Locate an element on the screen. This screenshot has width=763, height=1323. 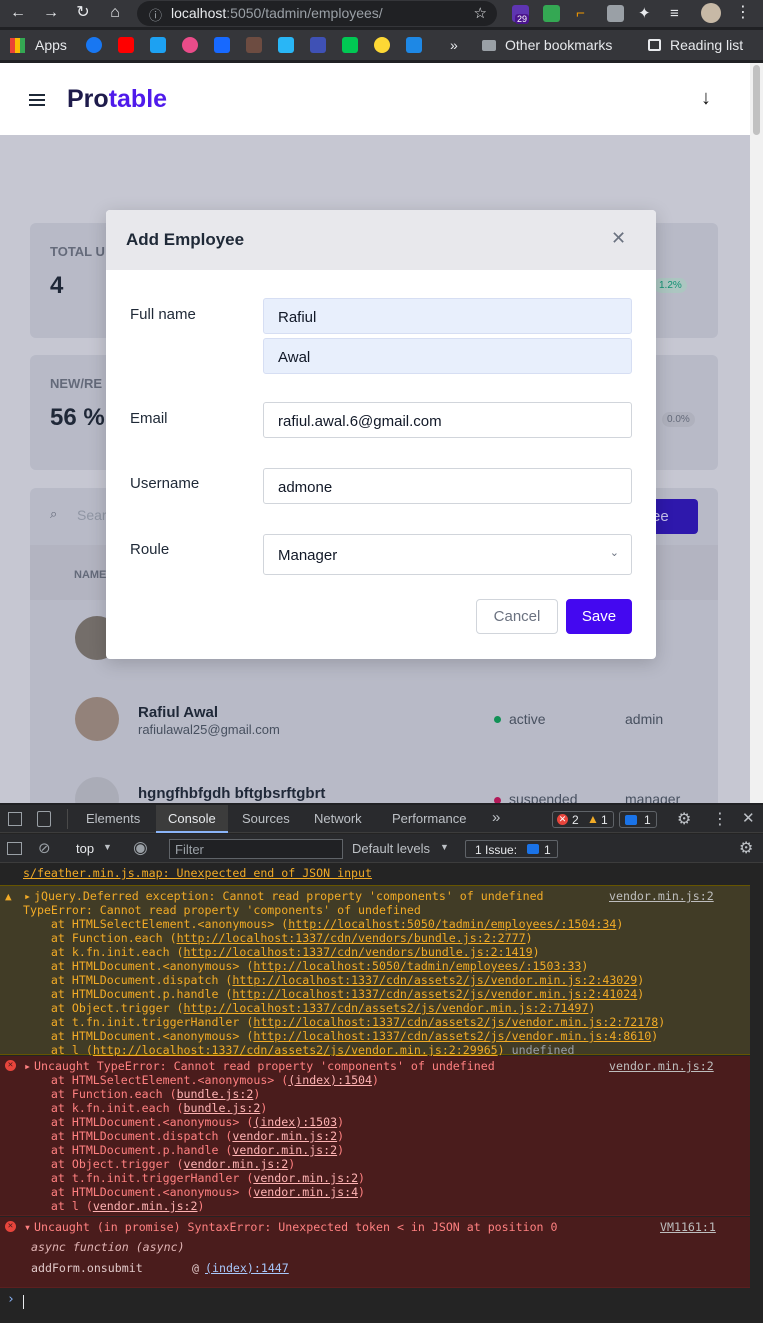
arrow-down-icon: ↓ is located at coordinates (706, 98).